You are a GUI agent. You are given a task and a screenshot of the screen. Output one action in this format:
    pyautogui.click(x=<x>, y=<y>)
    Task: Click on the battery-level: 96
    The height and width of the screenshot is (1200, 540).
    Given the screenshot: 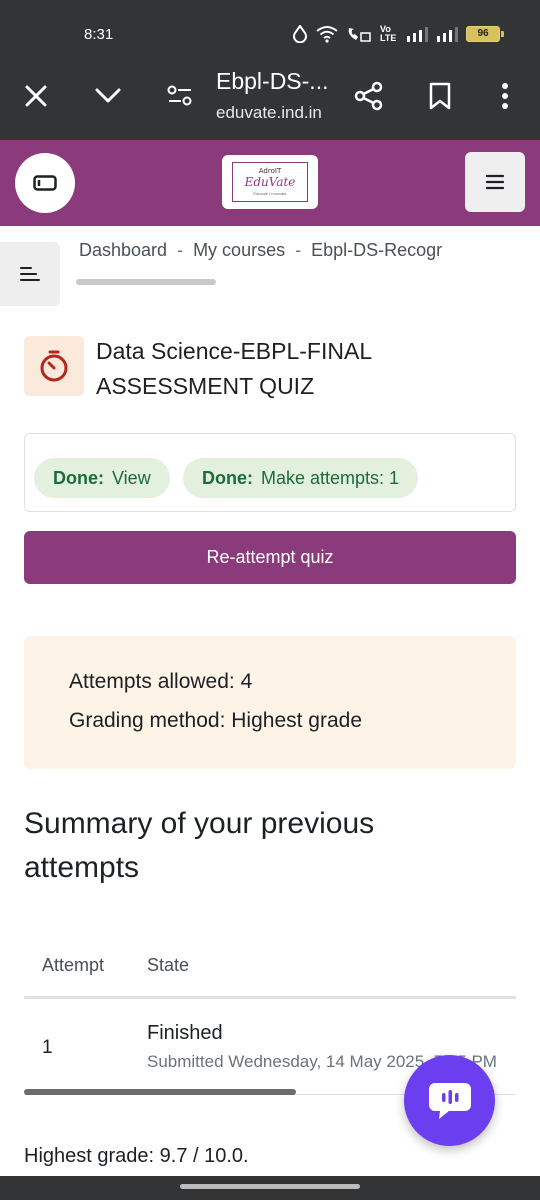 What is the action you would take?
    pyautogui.click(x=483, y=33)
    